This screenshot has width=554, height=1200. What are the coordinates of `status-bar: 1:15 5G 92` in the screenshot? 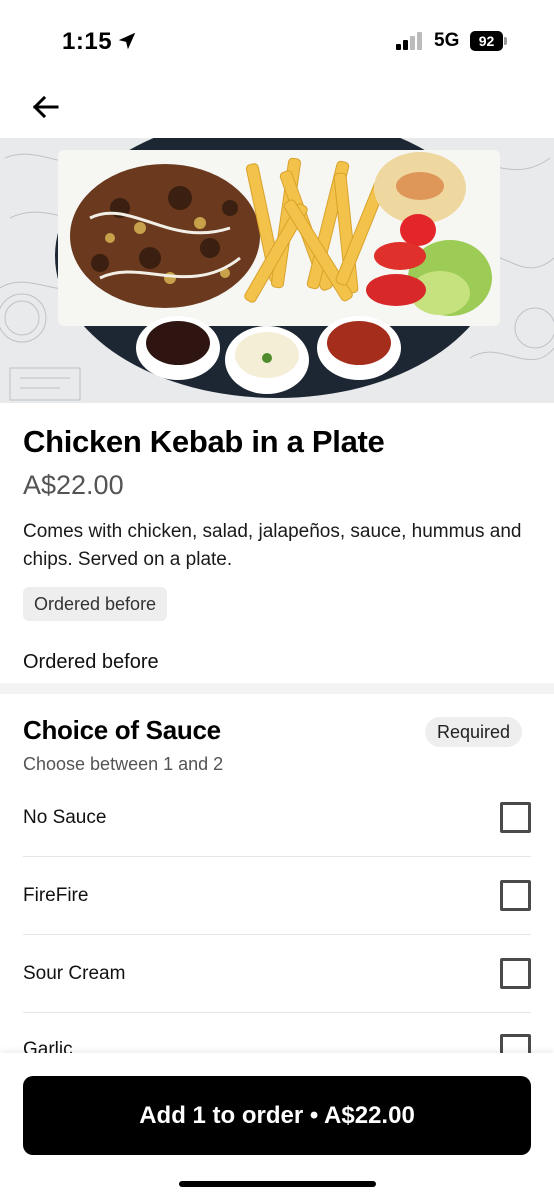 It's located at (277, 41).